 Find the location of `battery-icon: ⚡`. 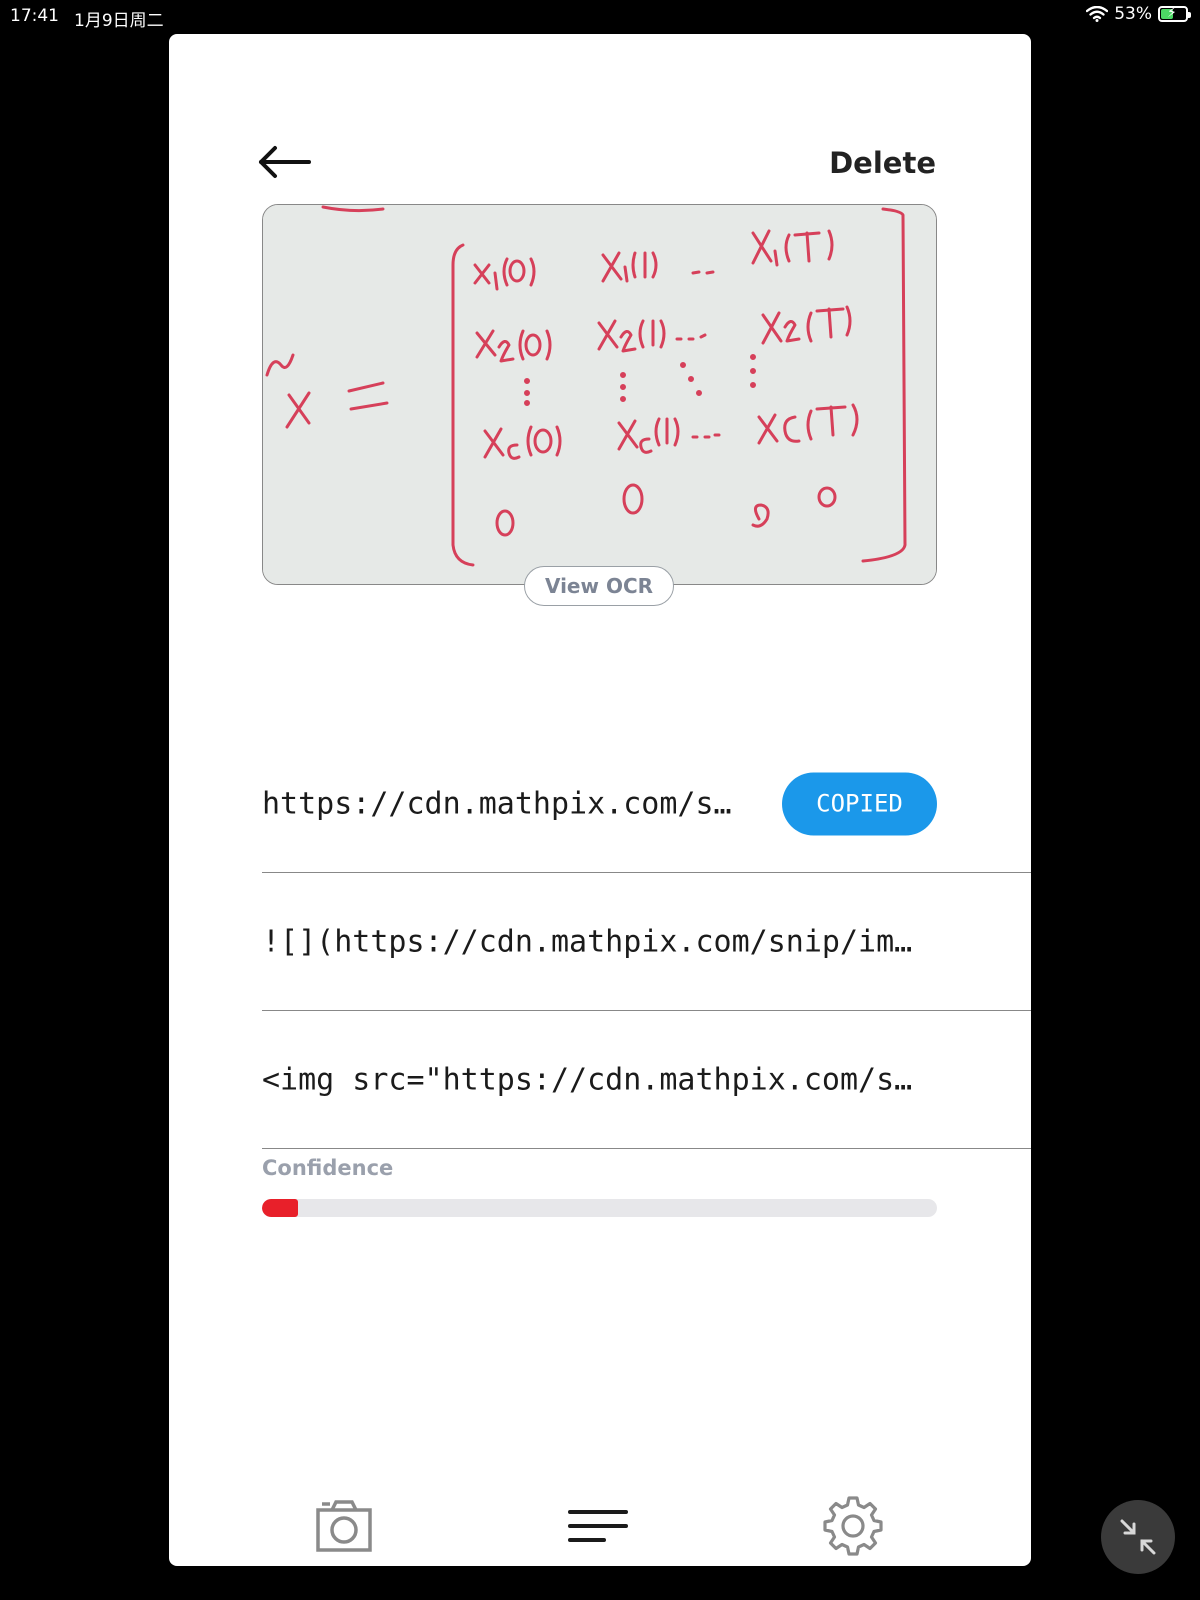

battery-icon: ⚡ is located at coordinates (1174, 13).